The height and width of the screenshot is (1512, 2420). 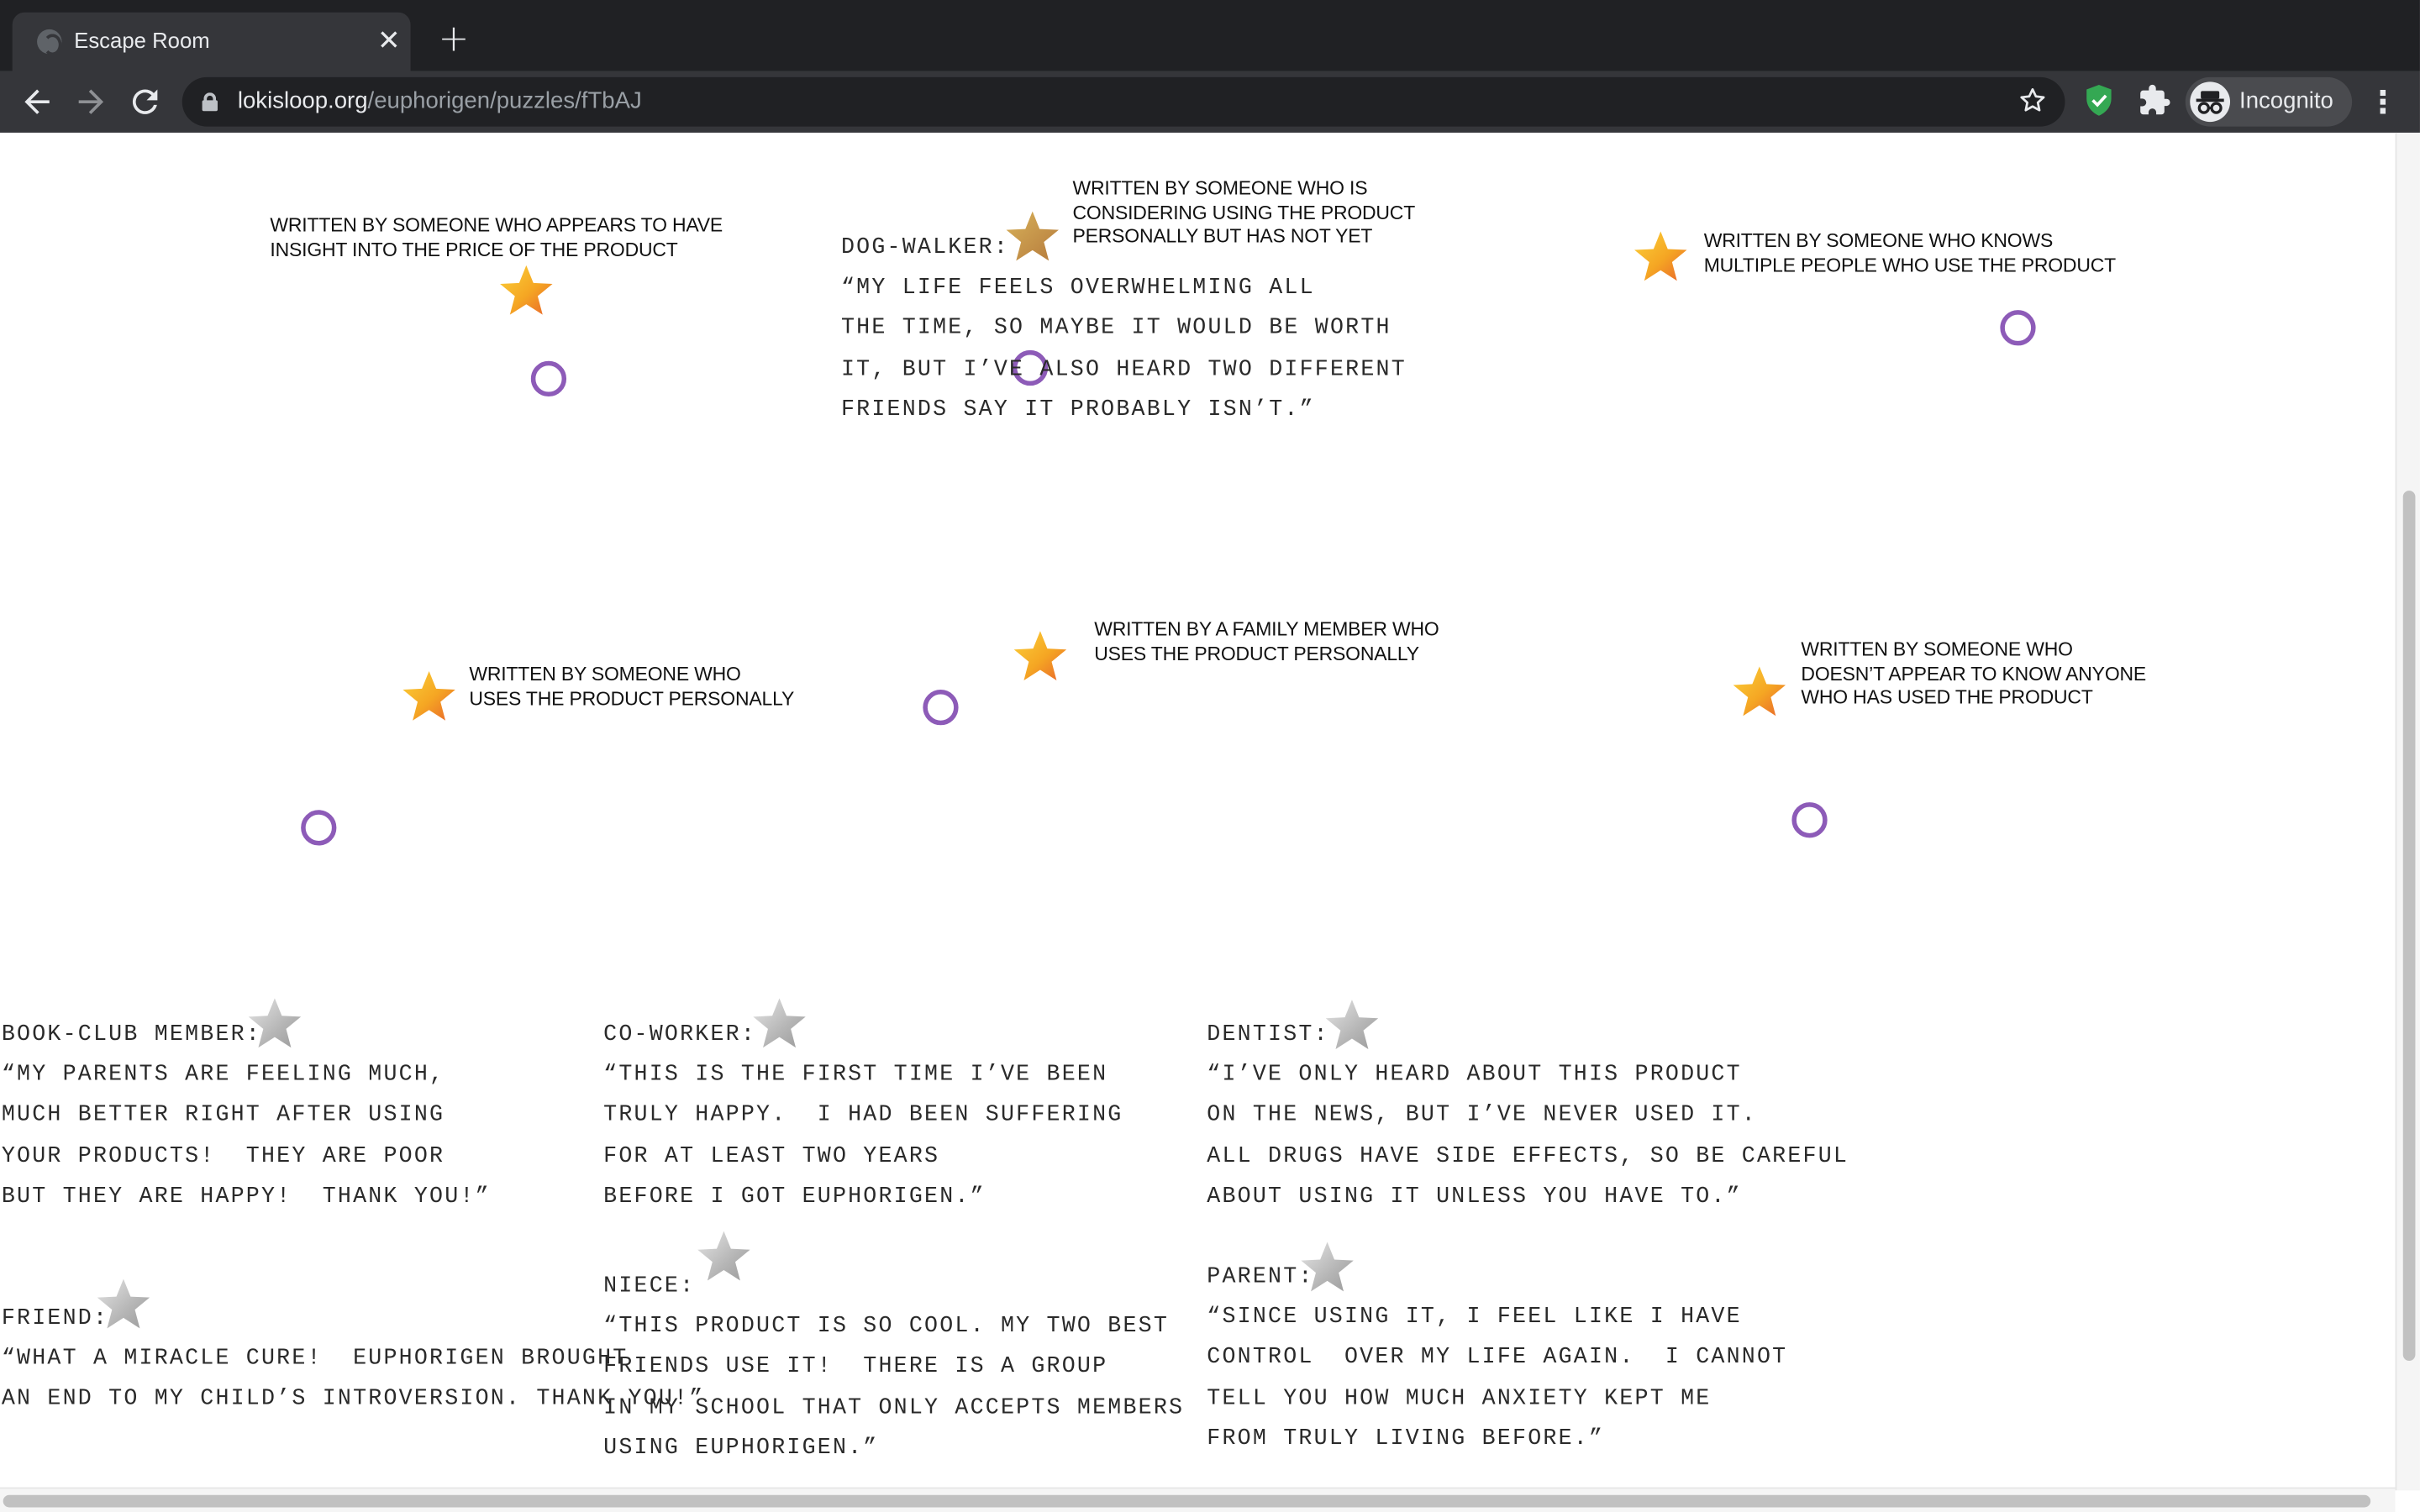 What do you see at coordinates (211, 41) in the screenshot?
I see `tab-escape-room: Escape Room ✕` at bounding box center [211, 41].